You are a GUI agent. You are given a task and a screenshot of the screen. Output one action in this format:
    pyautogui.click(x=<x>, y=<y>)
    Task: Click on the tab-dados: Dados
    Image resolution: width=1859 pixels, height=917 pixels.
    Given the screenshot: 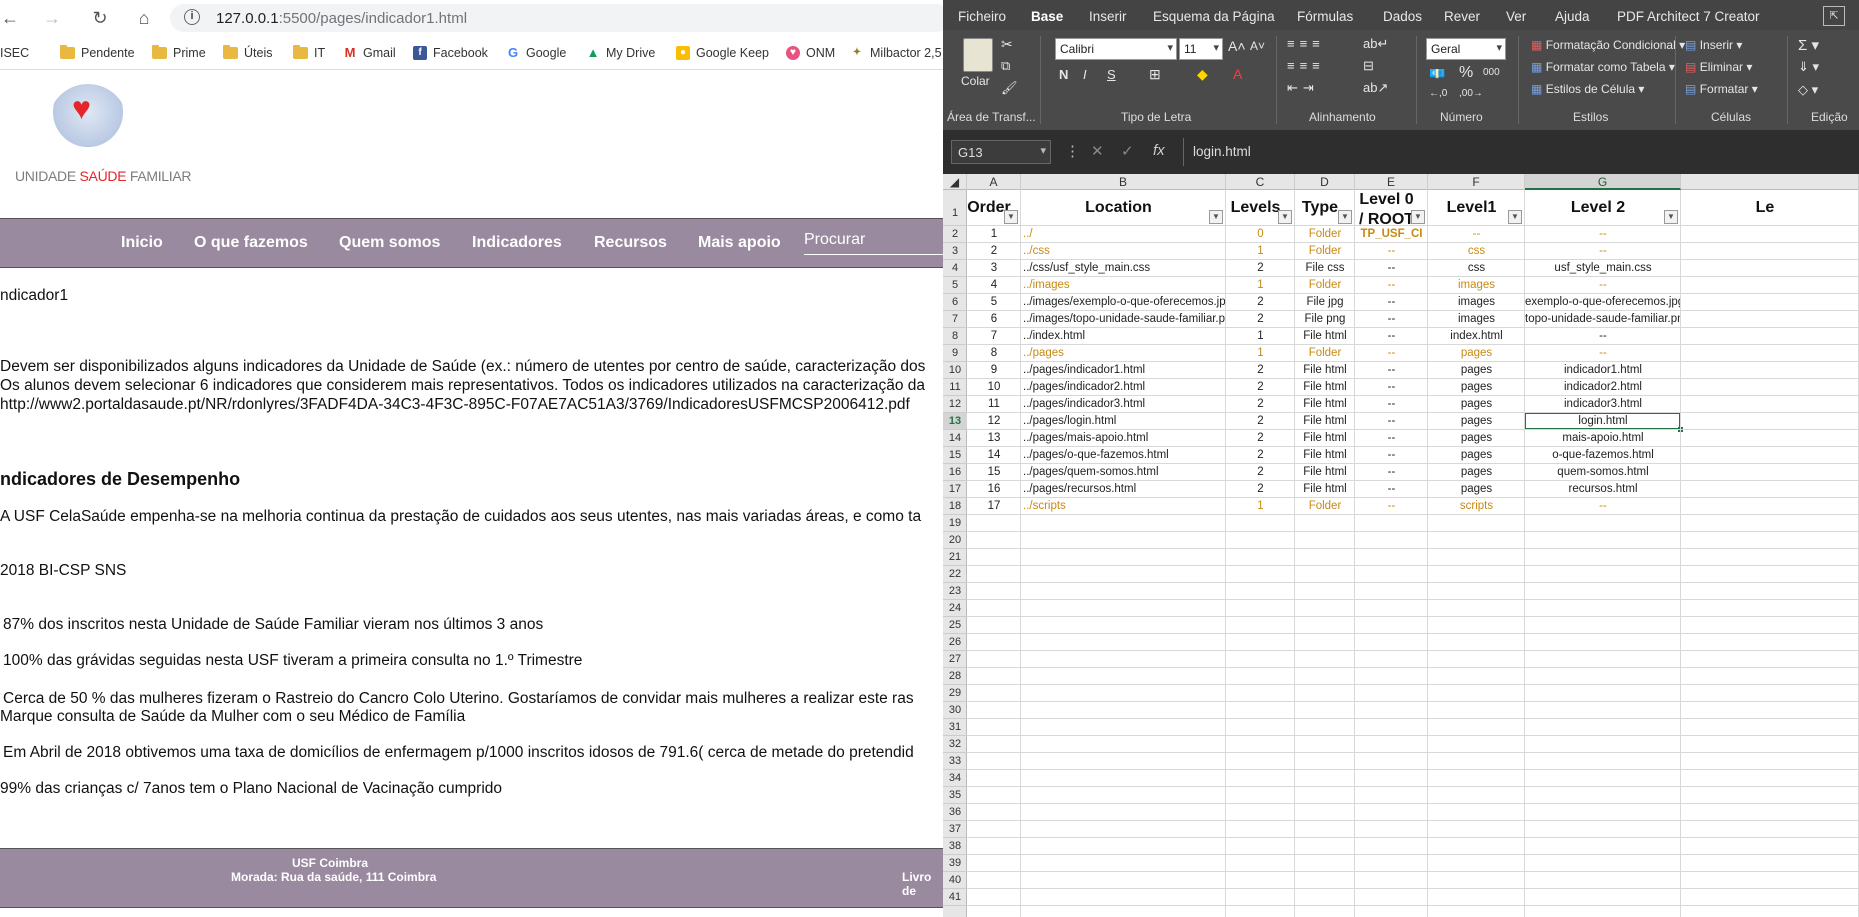 What is the action you would take?
    pyautogui.click(x=1402, y=16)
    